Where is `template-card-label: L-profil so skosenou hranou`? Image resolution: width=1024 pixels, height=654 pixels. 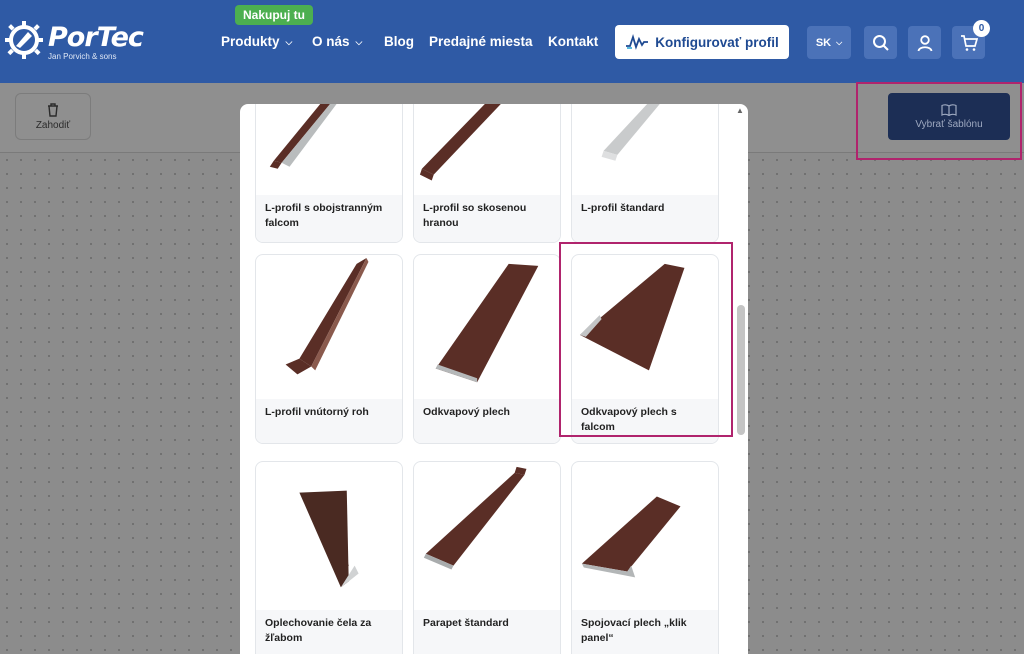 template-card-label: L-profil so skosenou hranou is located at coordinates (487, 218).